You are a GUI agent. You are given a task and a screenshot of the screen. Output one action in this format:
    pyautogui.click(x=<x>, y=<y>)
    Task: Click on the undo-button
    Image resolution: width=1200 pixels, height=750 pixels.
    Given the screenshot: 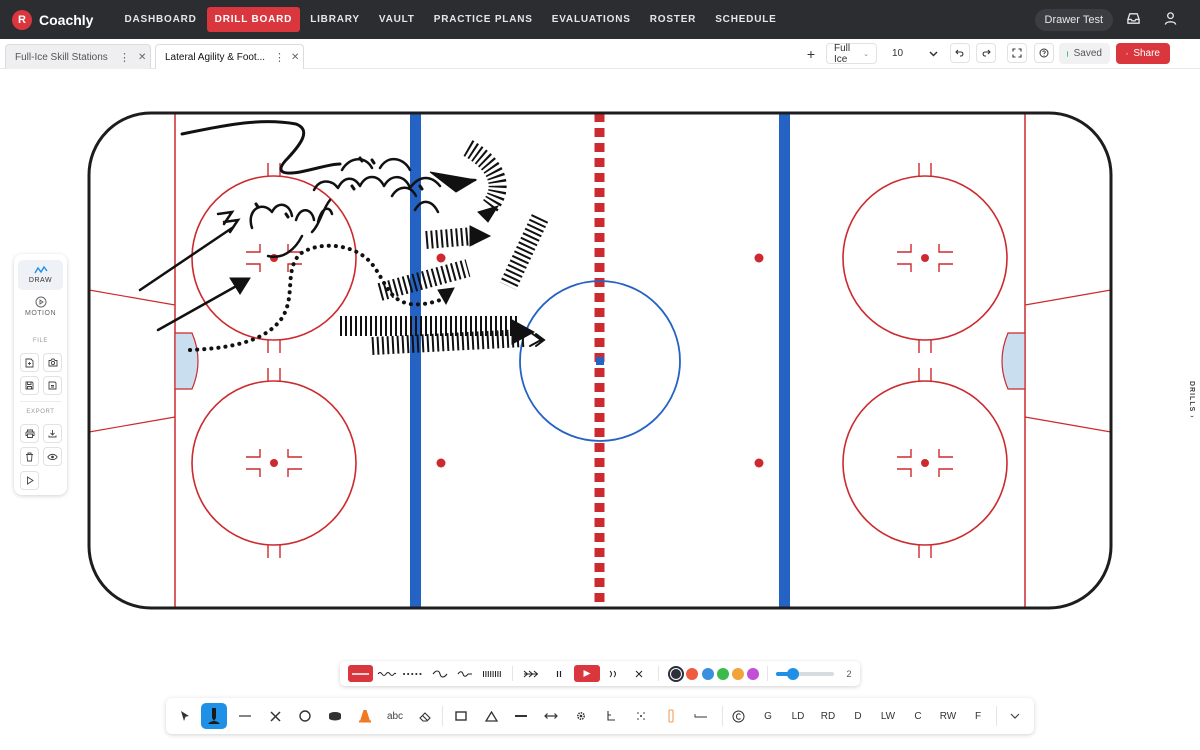 What is the action you would take?
    pyautogui.click(x=960, y=53)
    